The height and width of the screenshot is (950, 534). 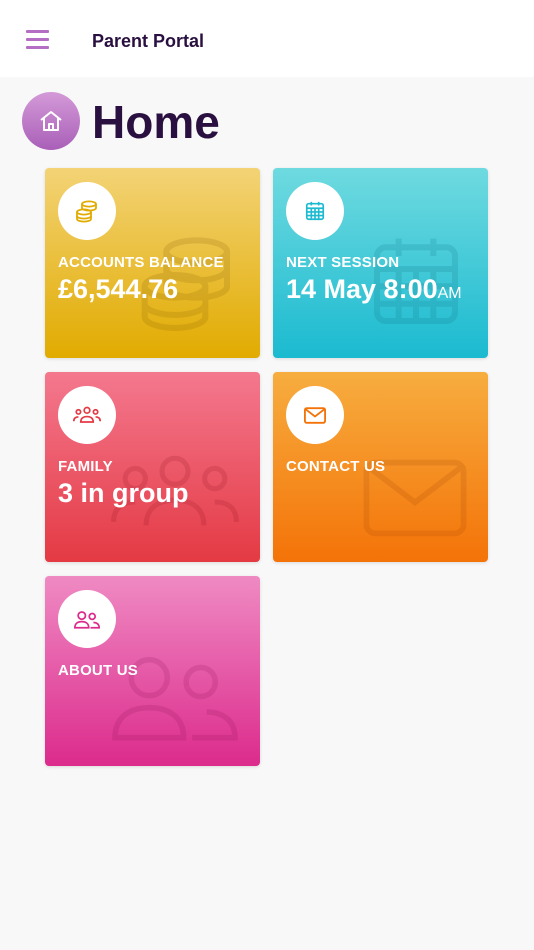 What do you see at coordinates (141, 262) in the screenshot?
I see `tile-label: ACCOUNTS BALANCE` at bounding box center [141, 262].